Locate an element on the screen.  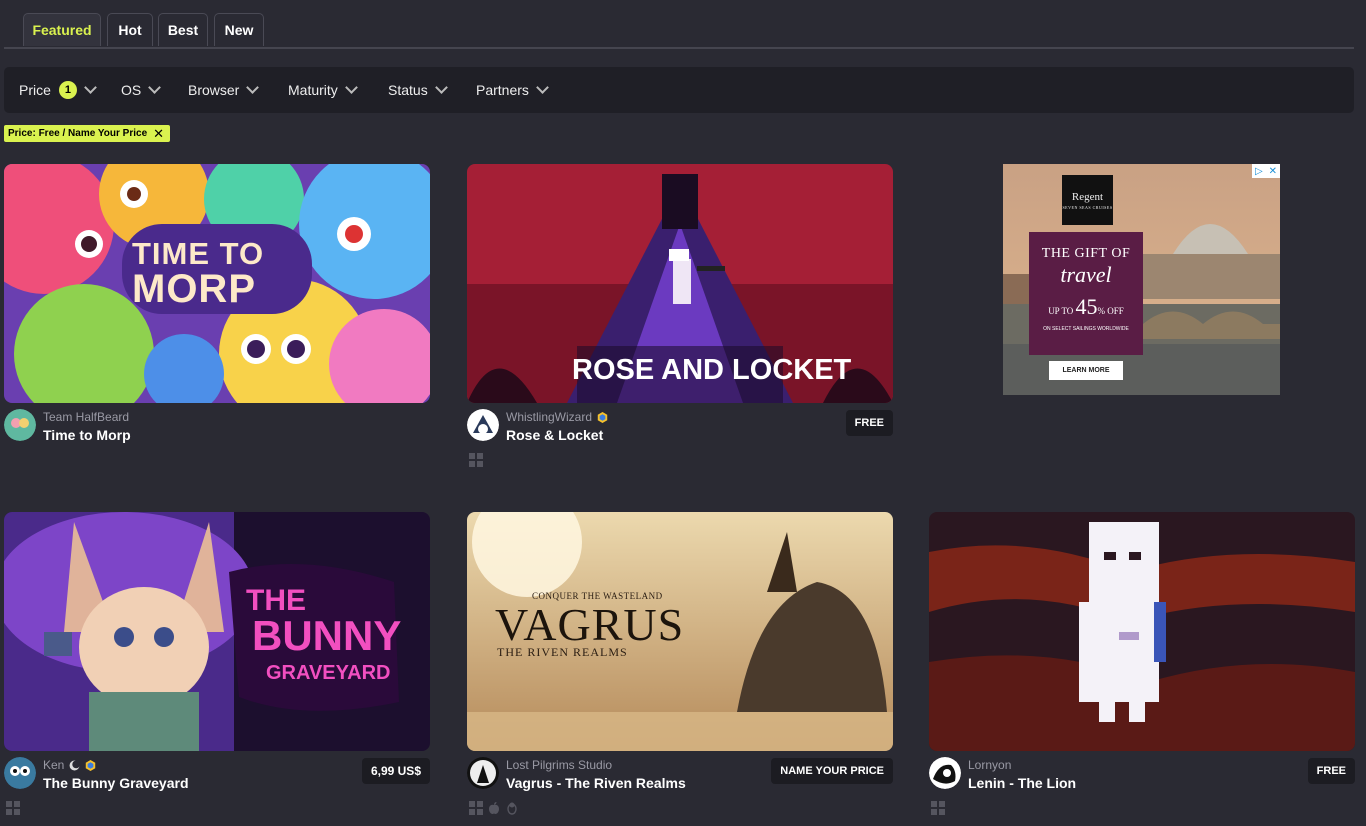
filter-price: Price 1 is located at coordinates (58, 90).